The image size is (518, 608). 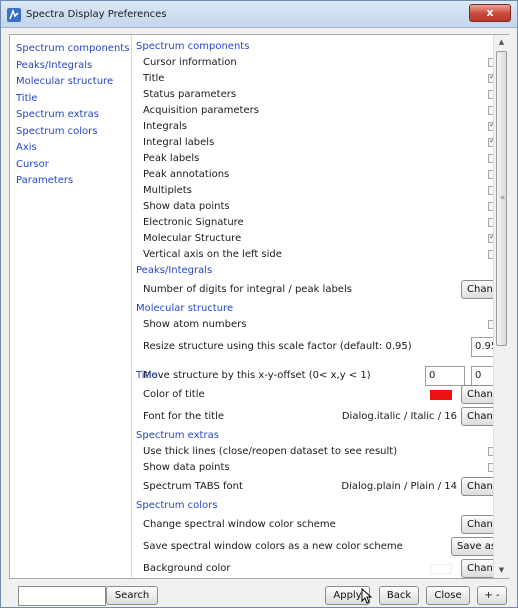 What do you see at coordinates (201, 110) in the screenshot?
I see `setting-label: Acquisition parameters` at bounding box center [201, 110].